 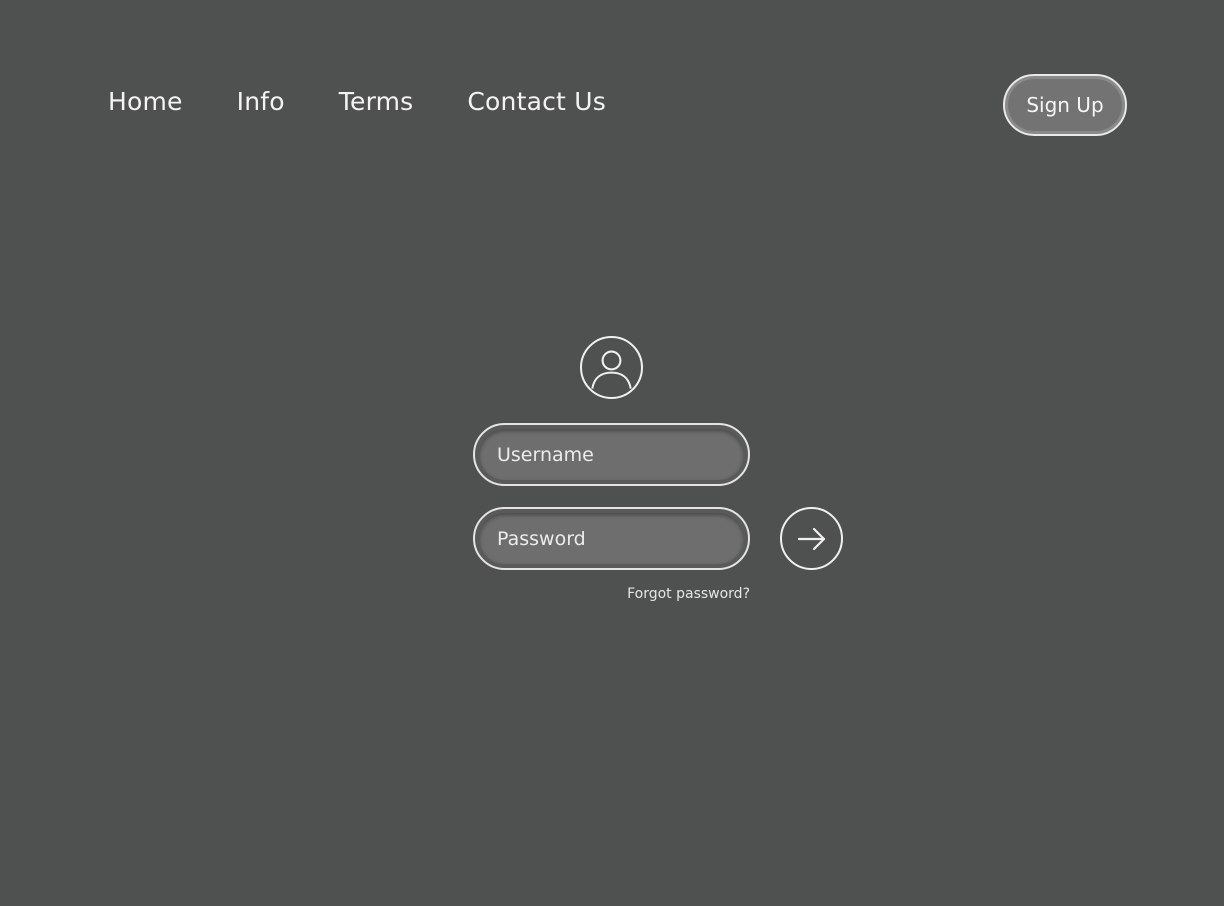 I want to click on top-nav: Home Info Terms Contact Us, so click(x=357, y=101).